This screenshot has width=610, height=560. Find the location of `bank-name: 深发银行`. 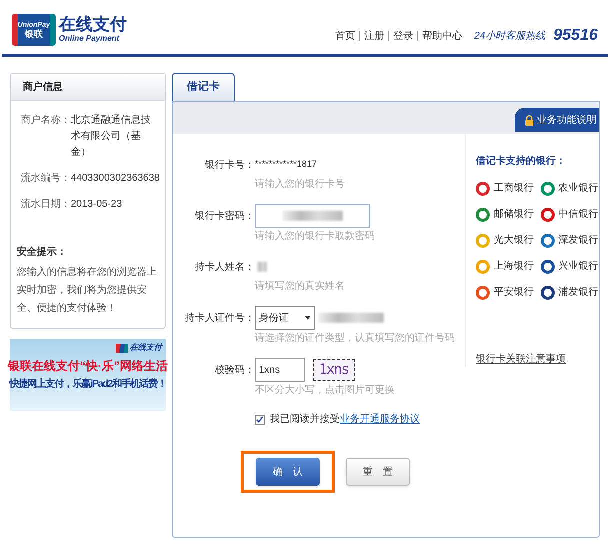

bank-name: 深发银行 is located at coordinates (578, 241).